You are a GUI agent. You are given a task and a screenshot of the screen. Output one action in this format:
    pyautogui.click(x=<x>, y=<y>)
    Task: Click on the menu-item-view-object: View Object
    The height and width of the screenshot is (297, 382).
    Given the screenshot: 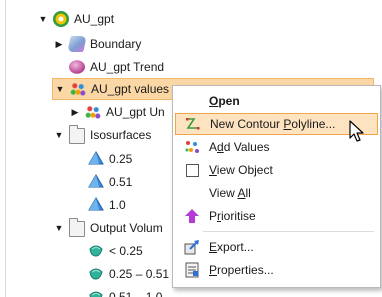 What is the action you would take?
    pyautogui.click(x=276, y=170)
    